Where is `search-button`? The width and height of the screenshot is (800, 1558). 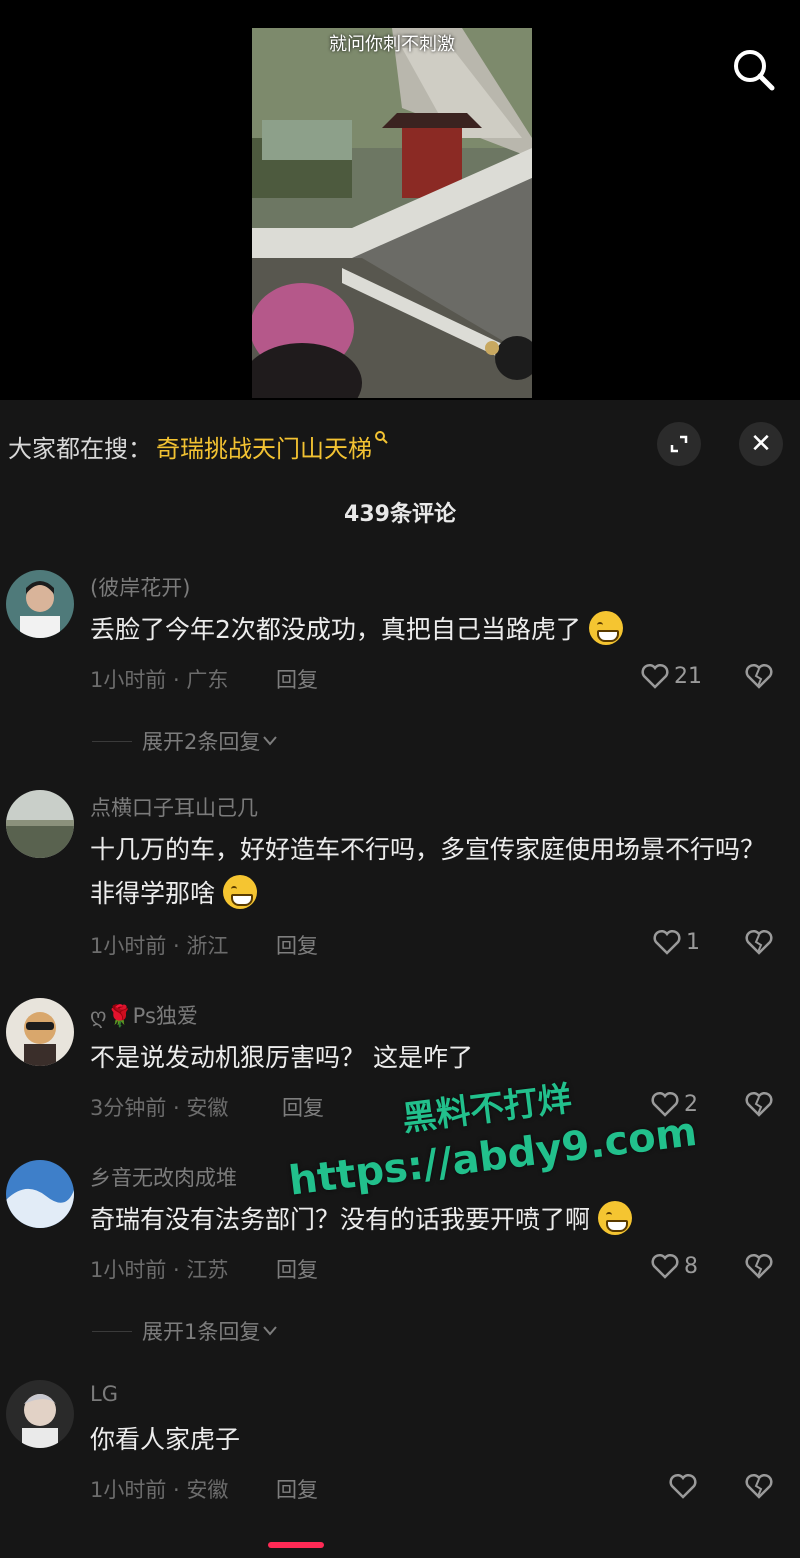
search-button is located at coordinates (754, 70).